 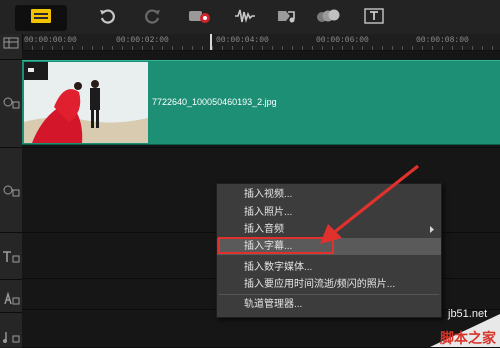 I want to click on ruler-tick-label: 00:00:00:00, so click(x=50, y=40).